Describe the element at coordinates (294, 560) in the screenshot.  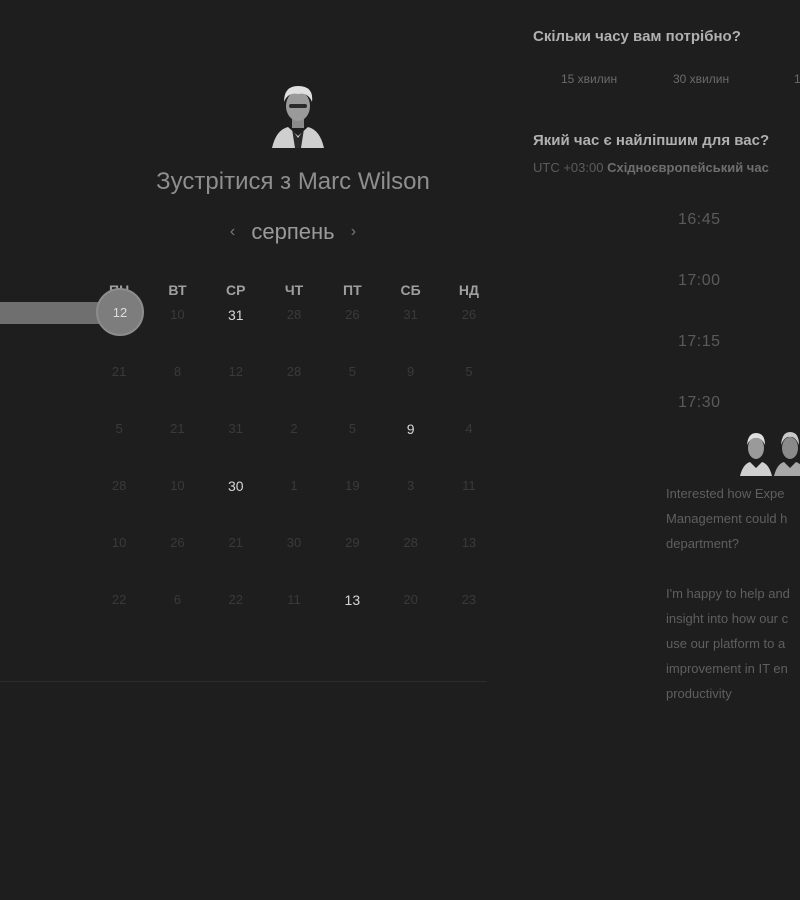
I see `calendar-week-row: 10 26 21 30 29 28 13` at that location.